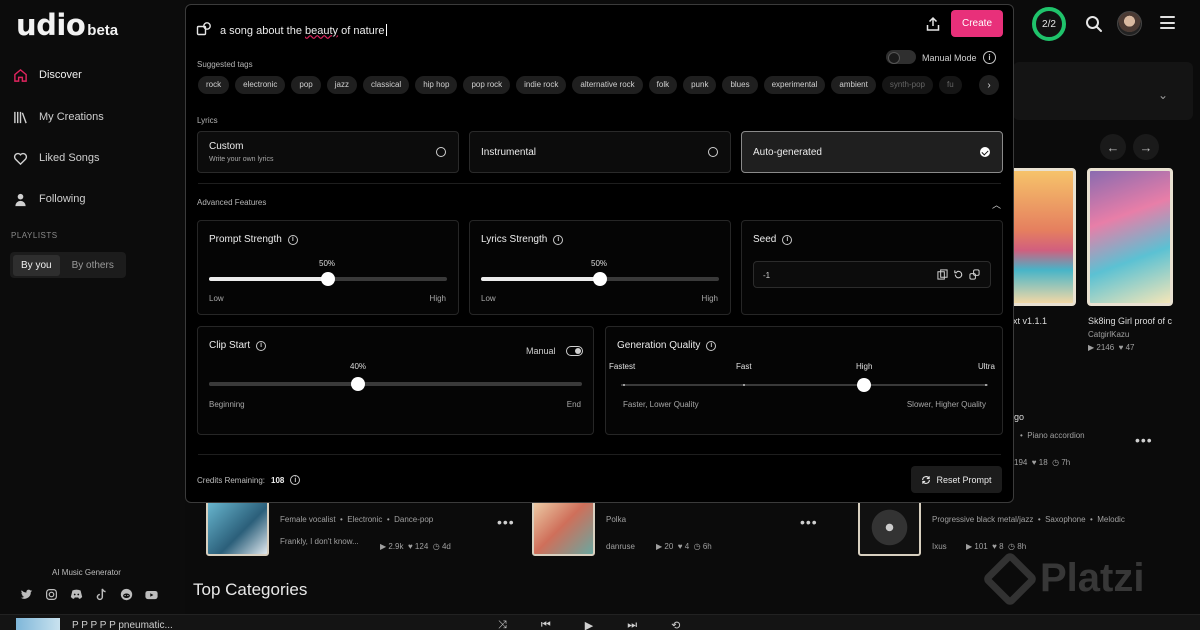 The width and height of the screenshot is (1200, 630). Describe the element at coordinates (901, 57) in the screenshot. I see `manual-mode-toggle` at that location.